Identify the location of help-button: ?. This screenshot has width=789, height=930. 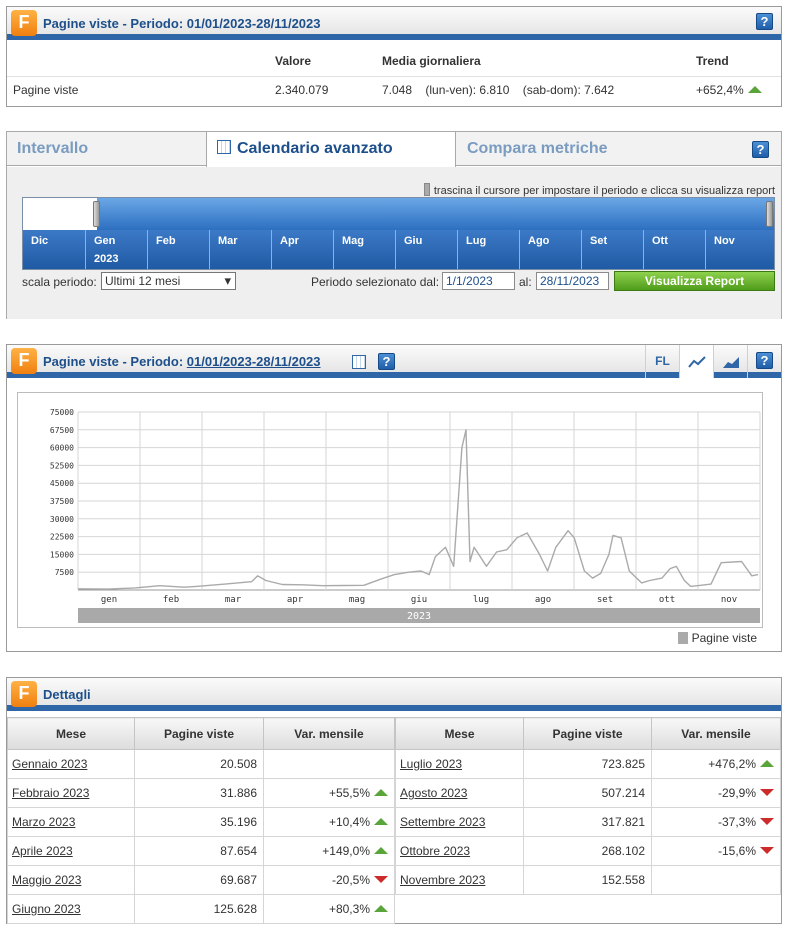
(764, 361).